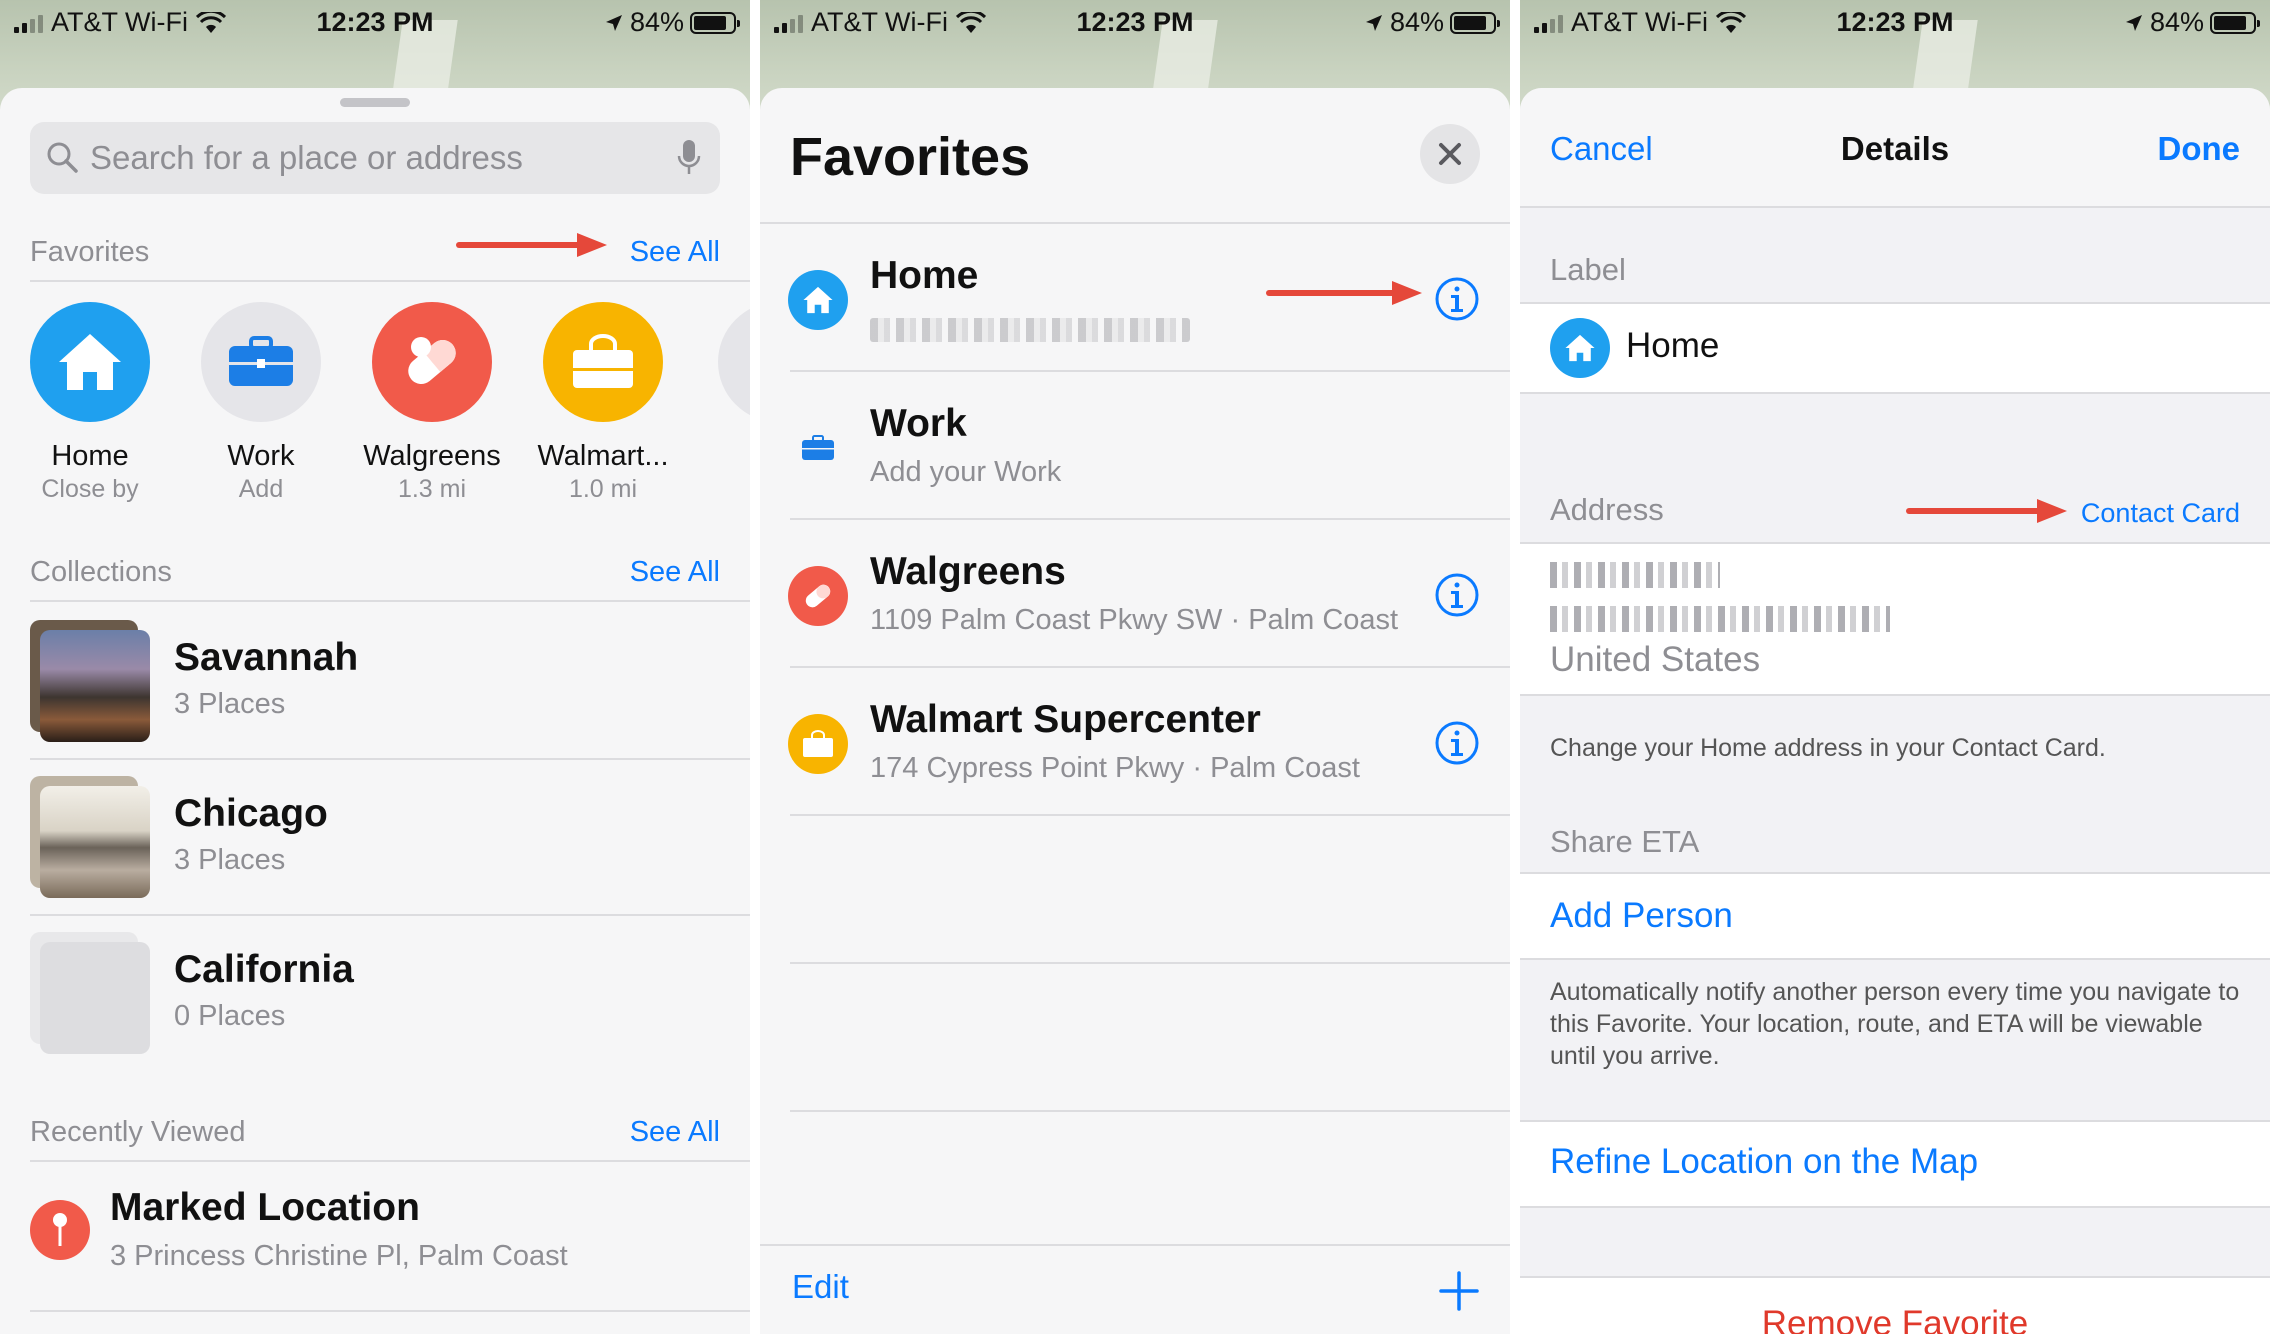  I want to click on collection-item-savannah: Savannah 3 Places, so click(390, 688).